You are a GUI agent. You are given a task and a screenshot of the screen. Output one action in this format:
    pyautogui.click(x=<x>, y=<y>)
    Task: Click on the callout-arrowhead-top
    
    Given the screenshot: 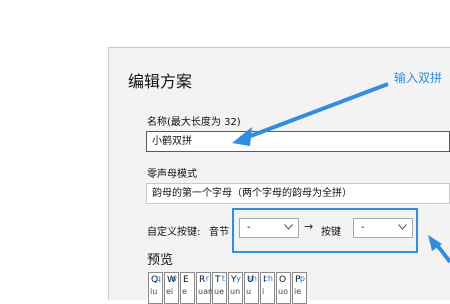 What is the action you would take?
    pyautogui.click(x=242, y=136)
    